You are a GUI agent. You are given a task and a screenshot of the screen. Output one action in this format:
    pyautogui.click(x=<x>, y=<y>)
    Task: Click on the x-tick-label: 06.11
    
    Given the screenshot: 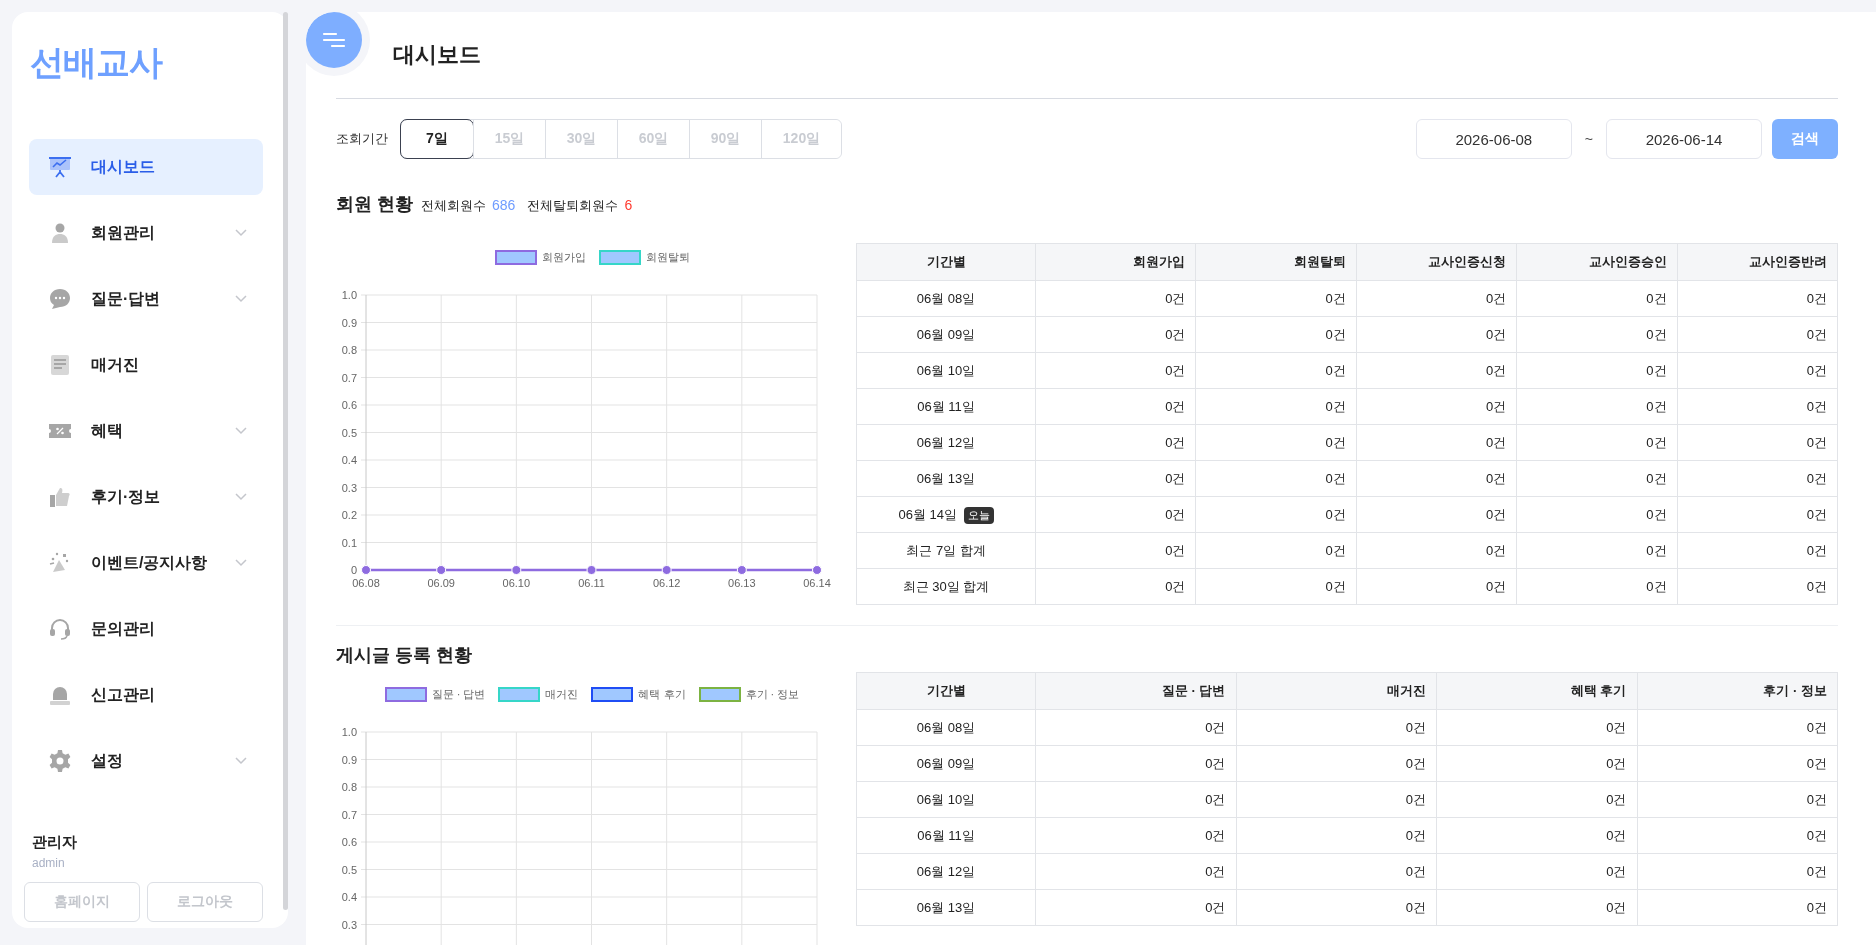 What is the action you would take?
    pyautogui.click(x=591, y=583)
    